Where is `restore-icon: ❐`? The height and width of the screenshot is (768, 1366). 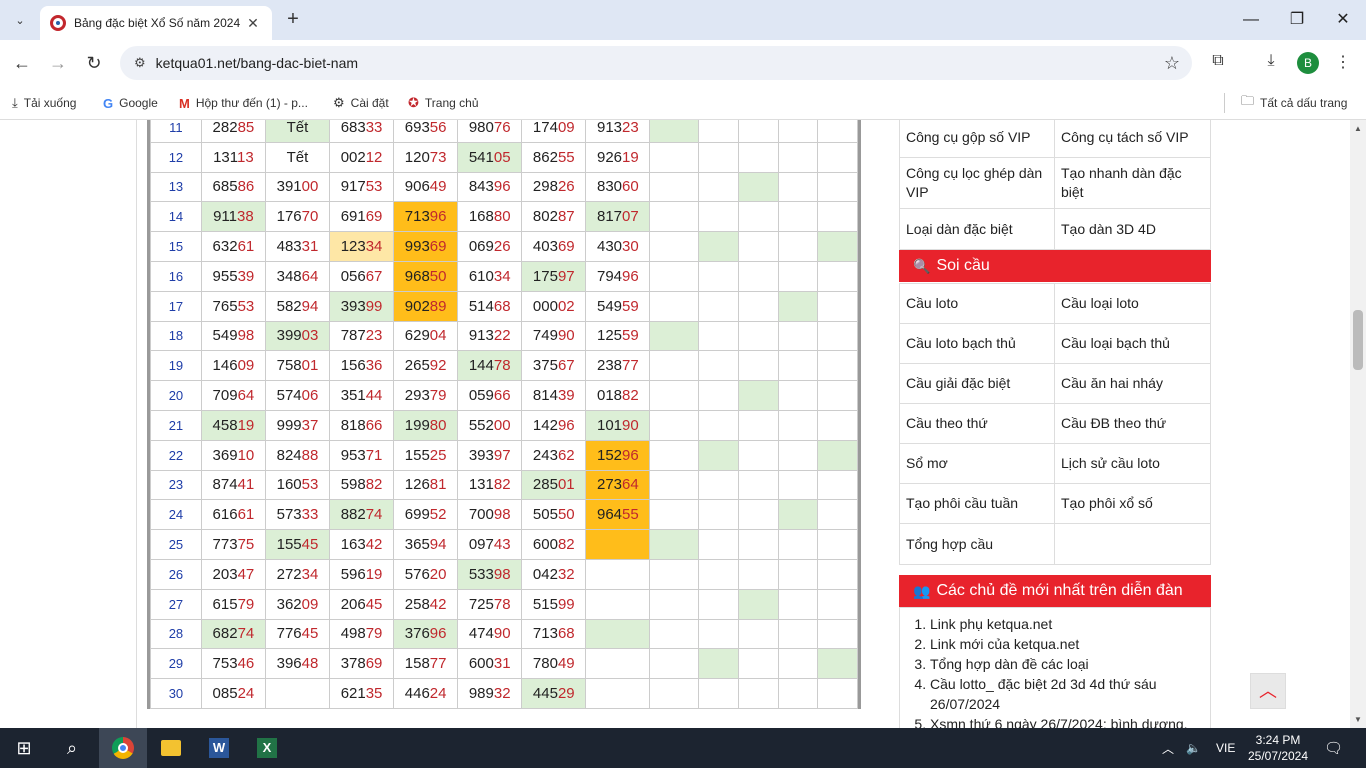
restore-icon: ❐ is located at coordinates (1297, 20).